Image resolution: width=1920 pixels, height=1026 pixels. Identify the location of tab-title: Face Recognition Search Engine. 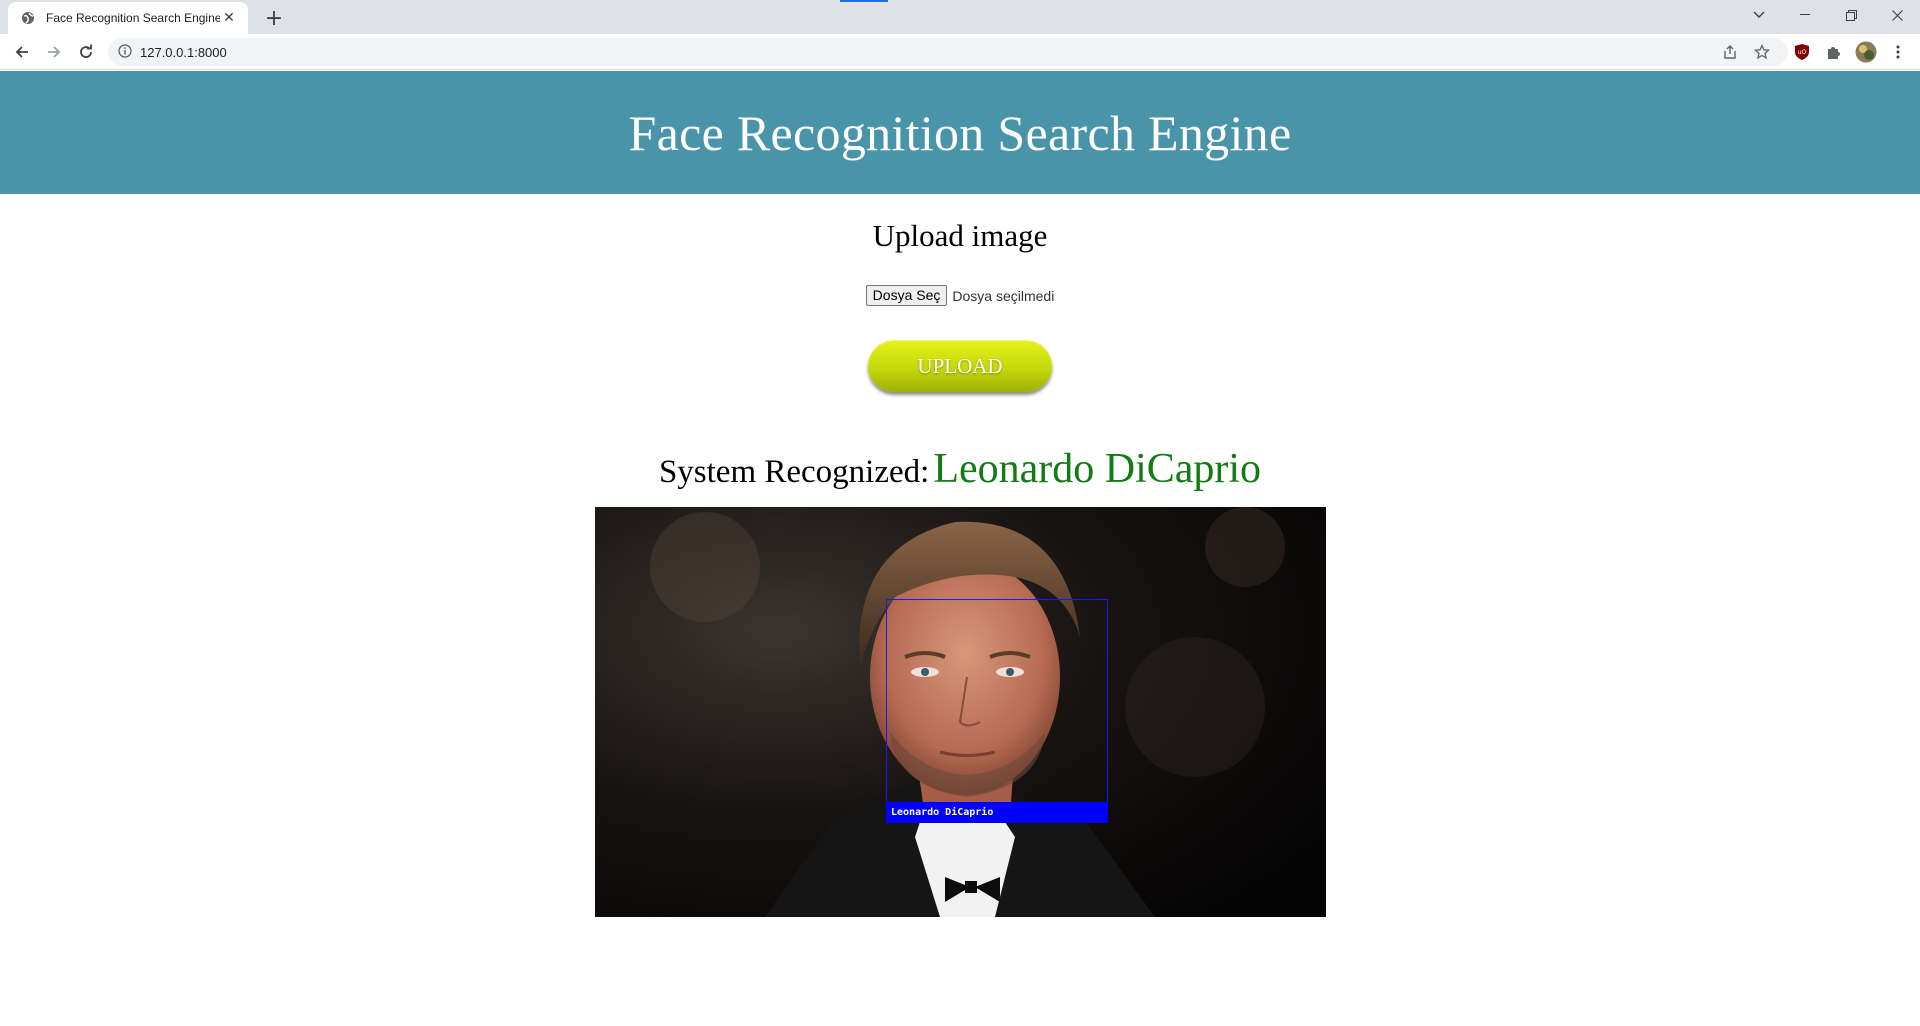
(133, 18).